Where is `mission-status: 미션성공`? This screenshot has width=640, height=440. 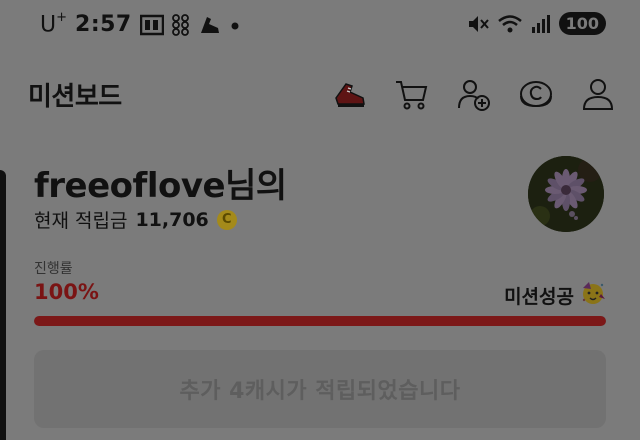 mission-status: 미션성공 is located at coordinates (555, 295).